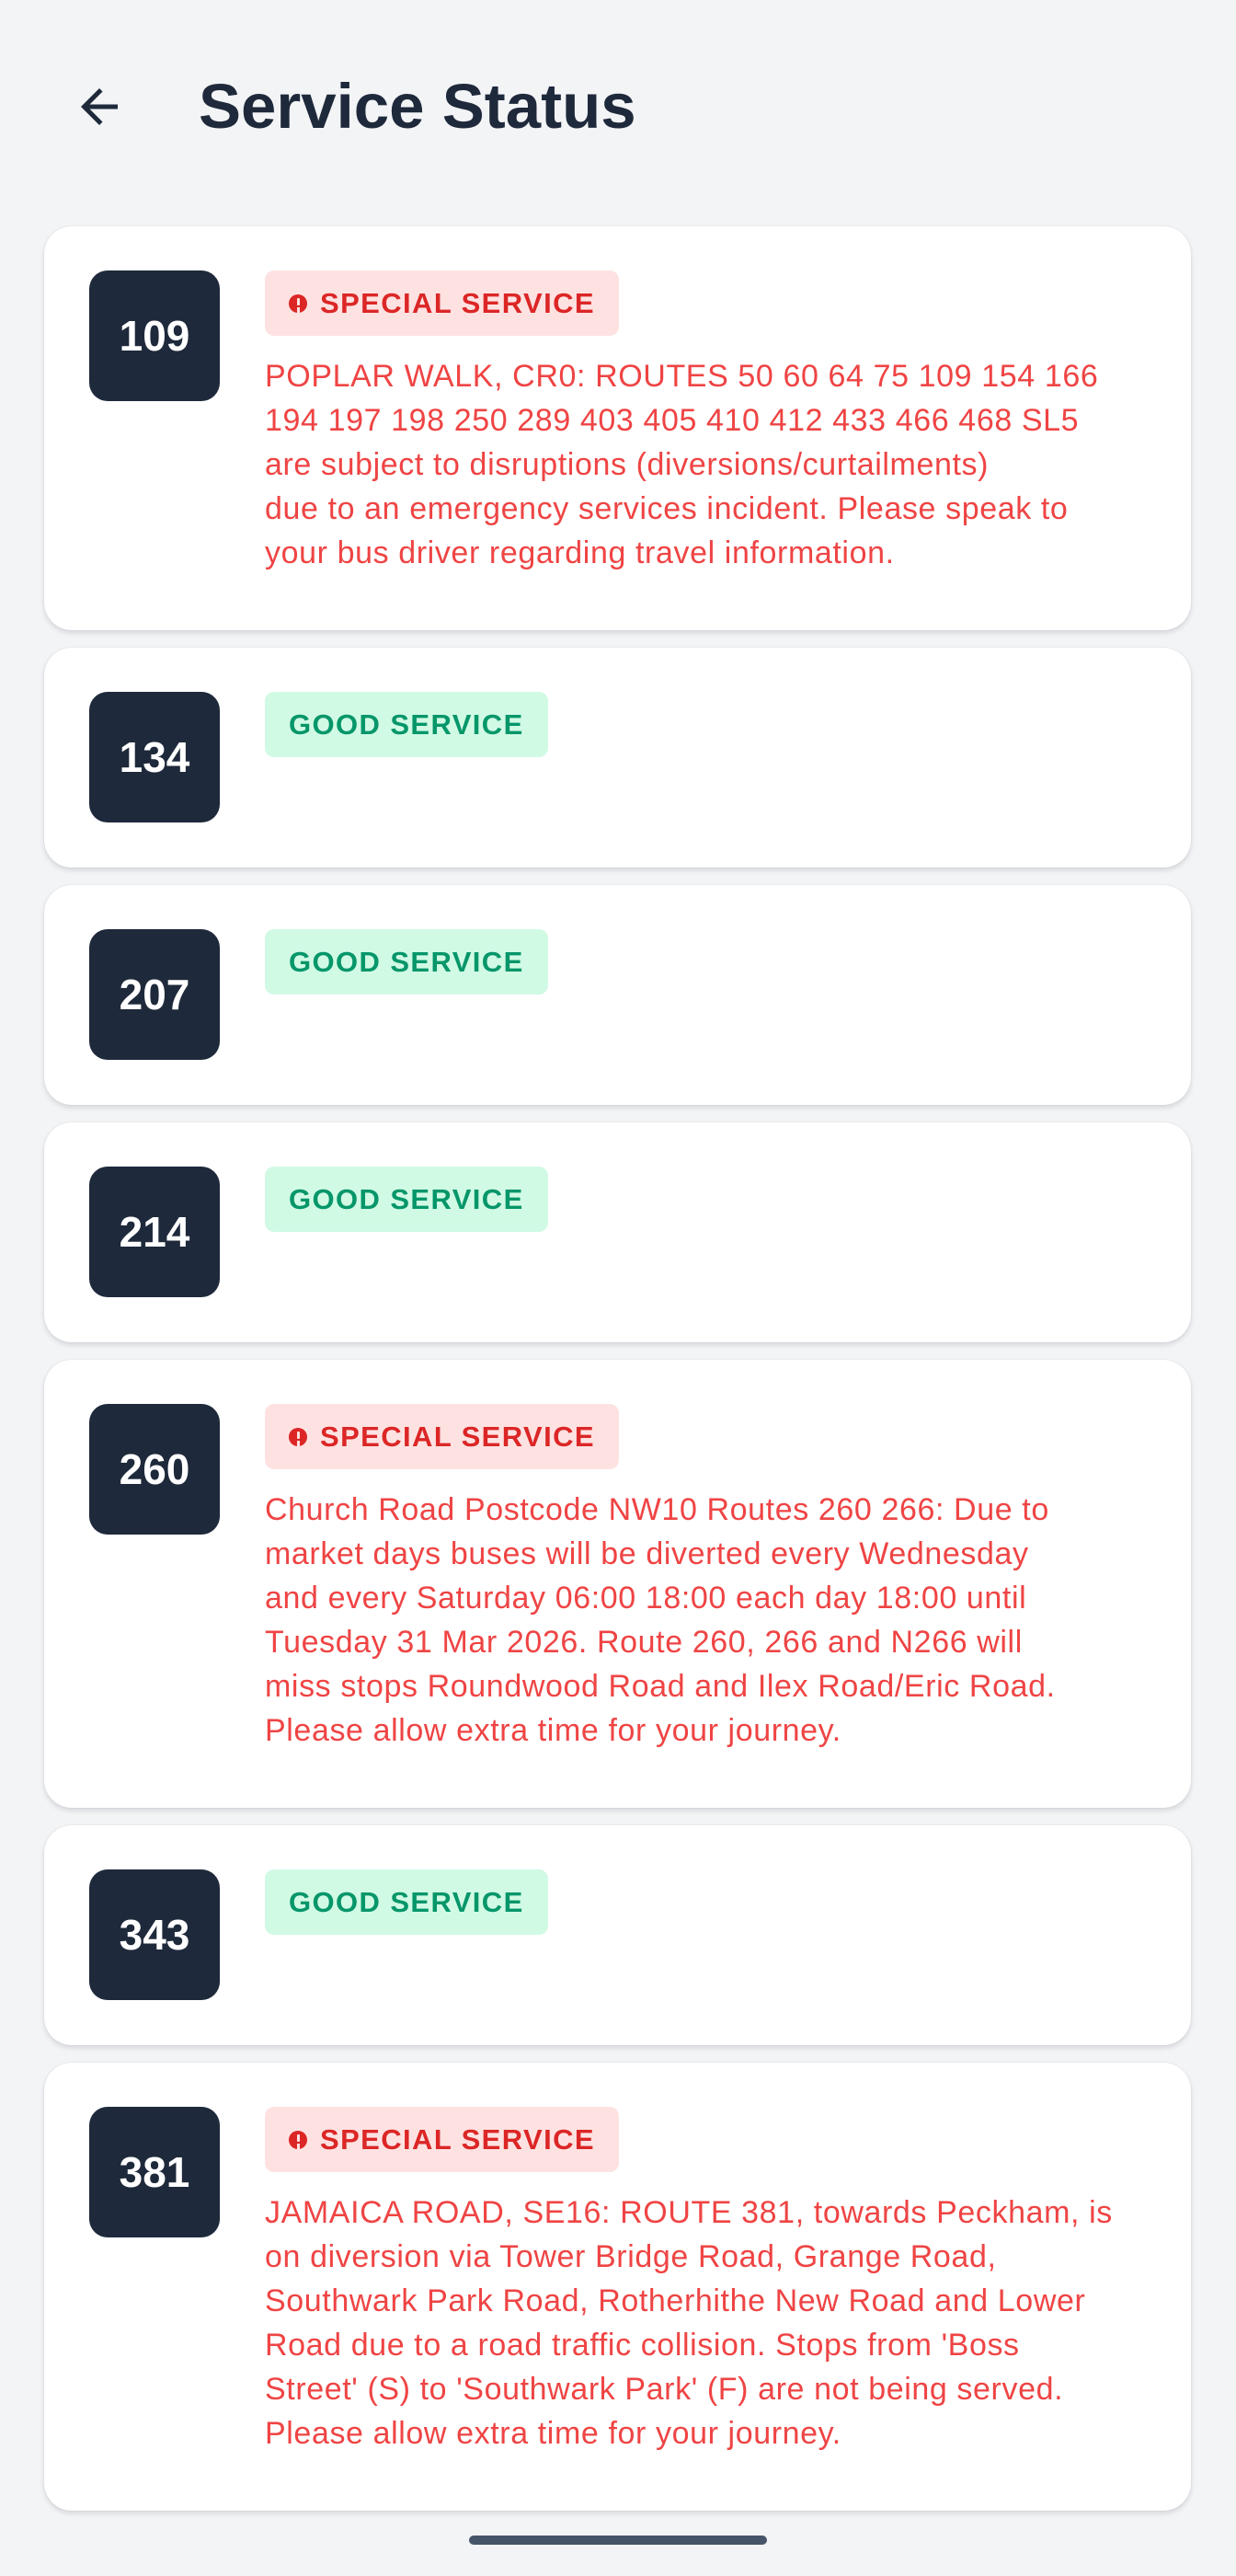 The image size is (1236, 2576). I want to click on route-number-badge: 381, so click(154, 2172).